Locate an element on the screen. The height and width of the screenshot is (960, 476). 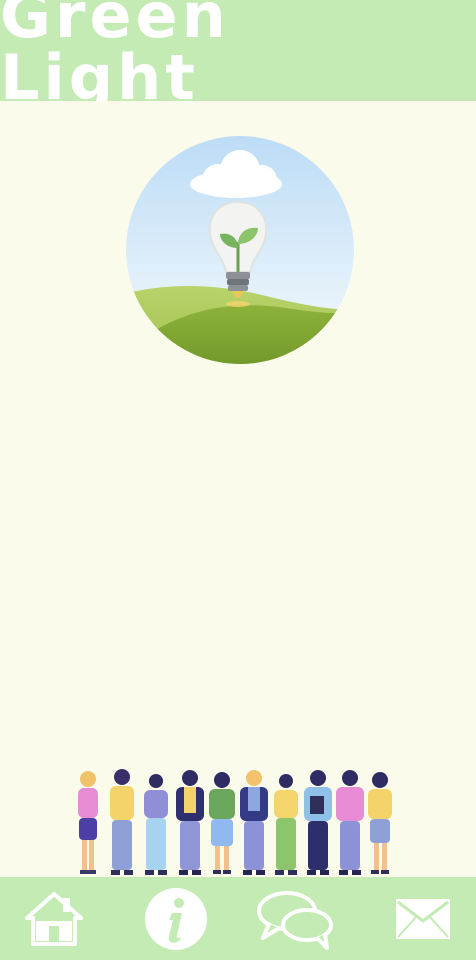
nav-home-button is located at coordinates (54, 918).